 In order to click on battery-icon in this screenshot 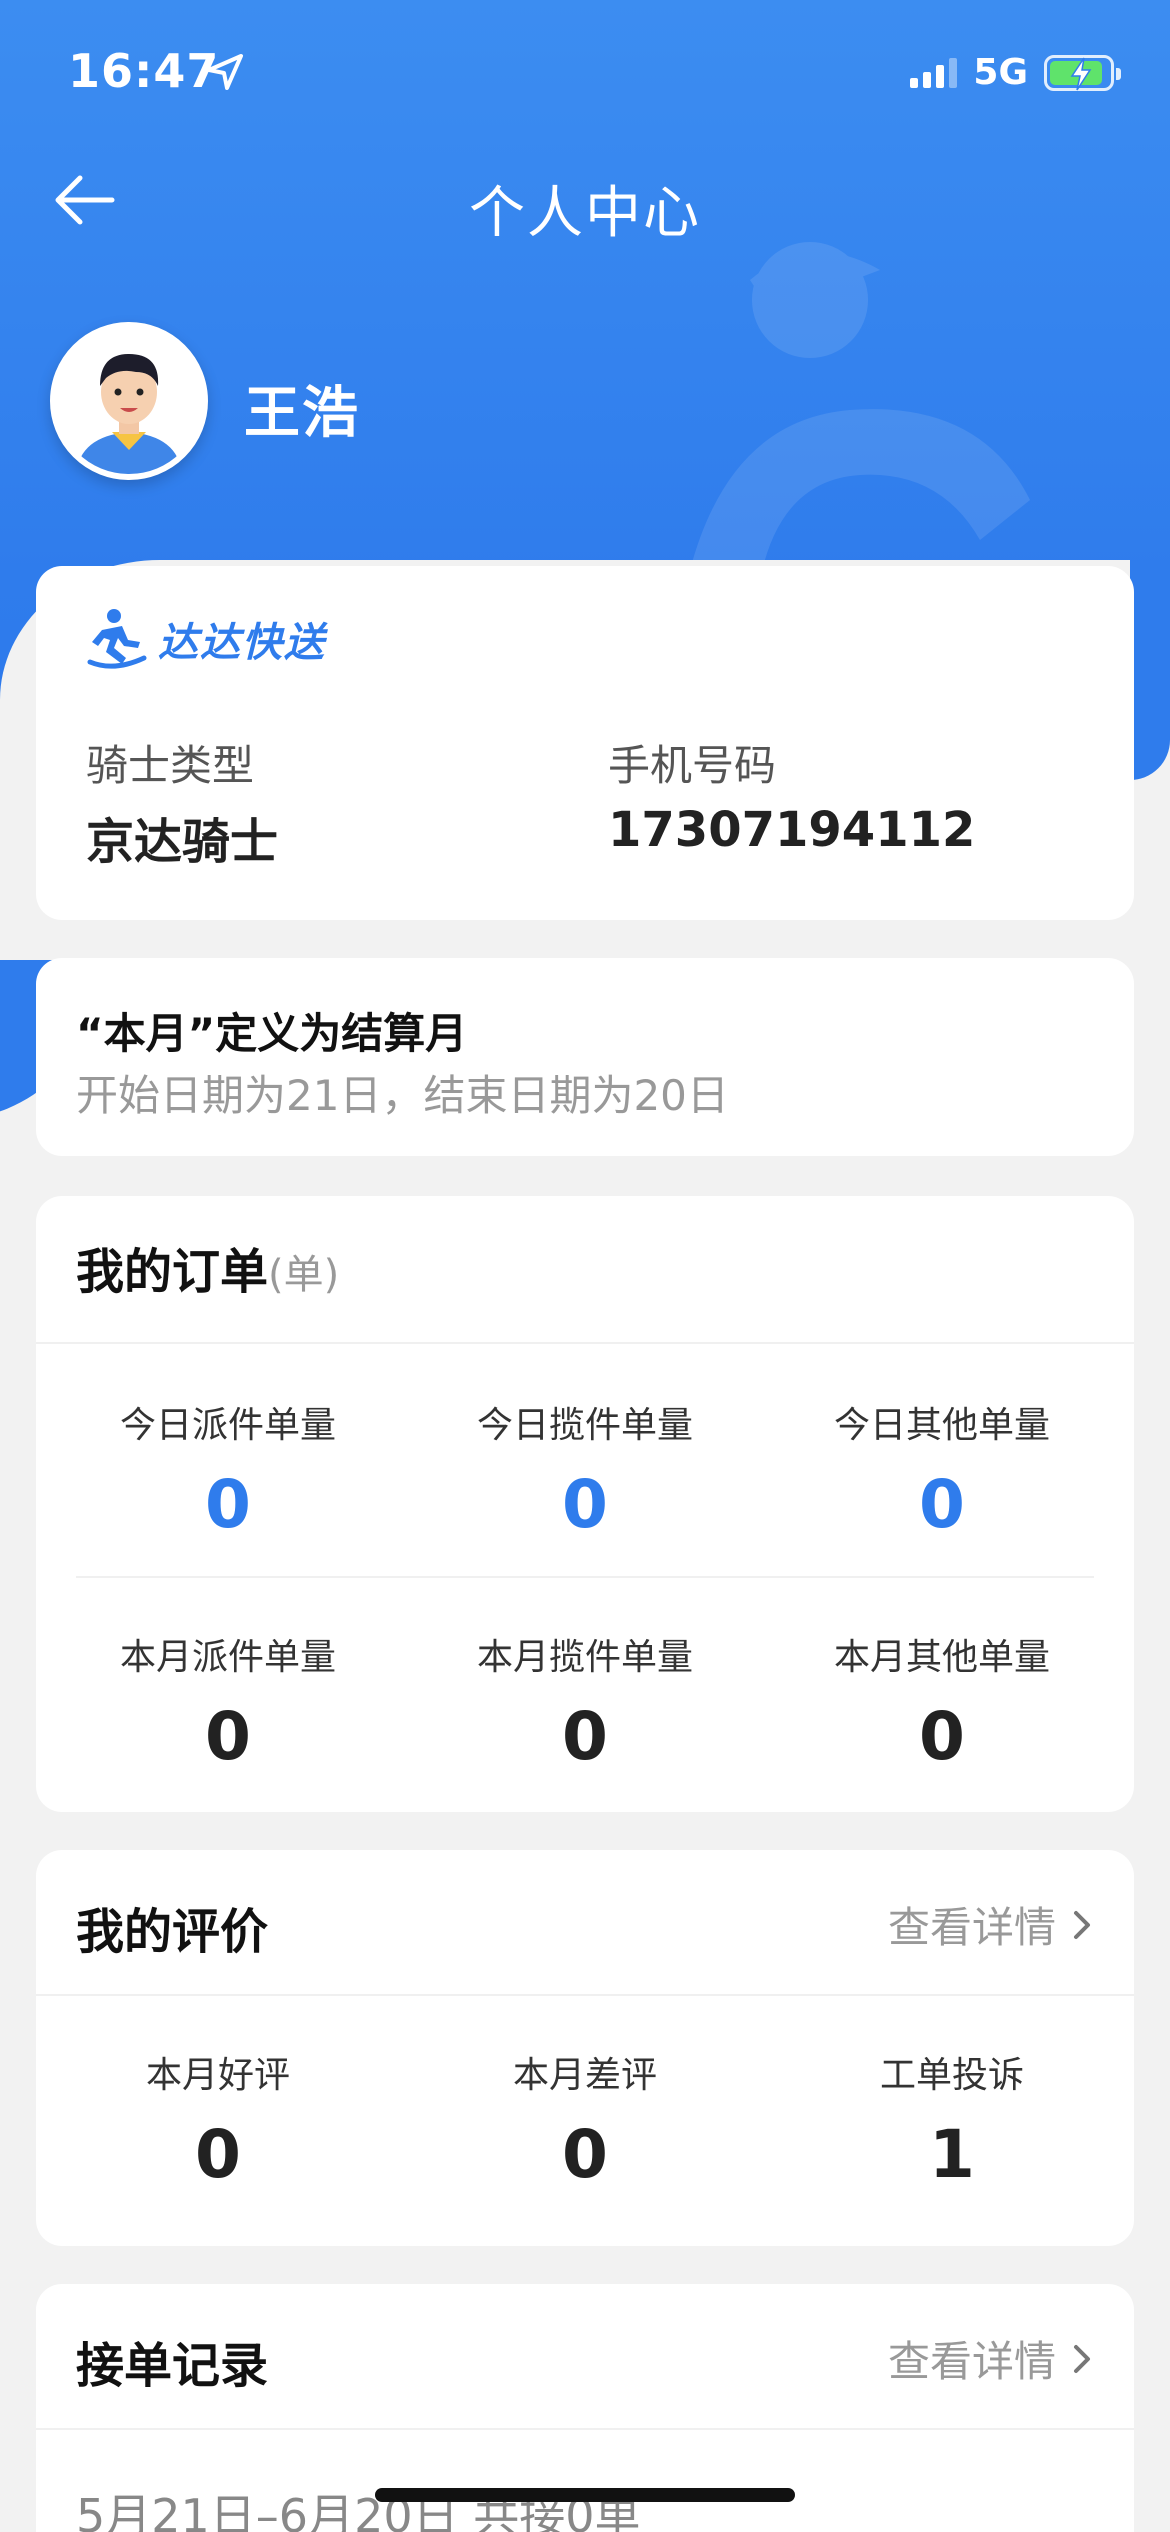, I will do `click(1082, 72)`.